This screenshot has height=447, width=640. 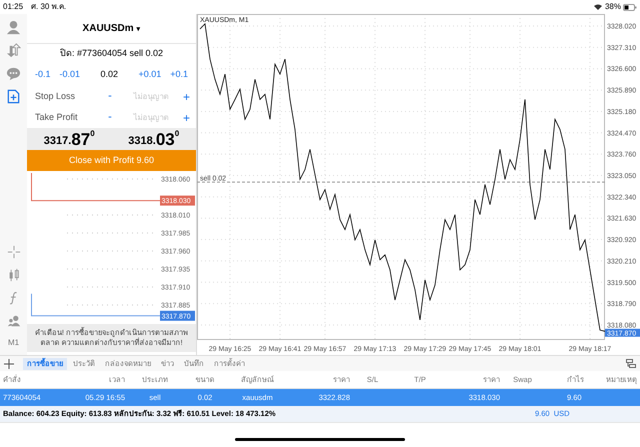 I want to click on layout-icon, so click(x=631, y=363).